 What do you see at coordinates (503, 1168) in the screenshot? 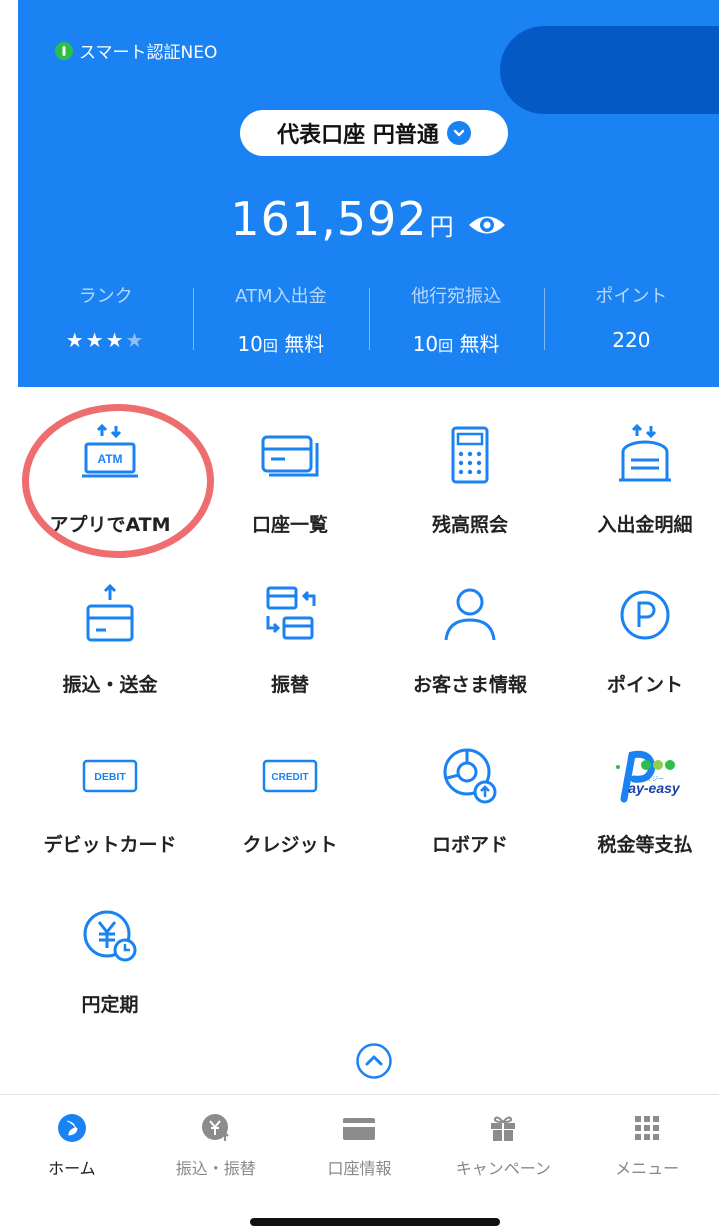
I see `tab-label: キャンペーン` at bounding box center [503, 1168].